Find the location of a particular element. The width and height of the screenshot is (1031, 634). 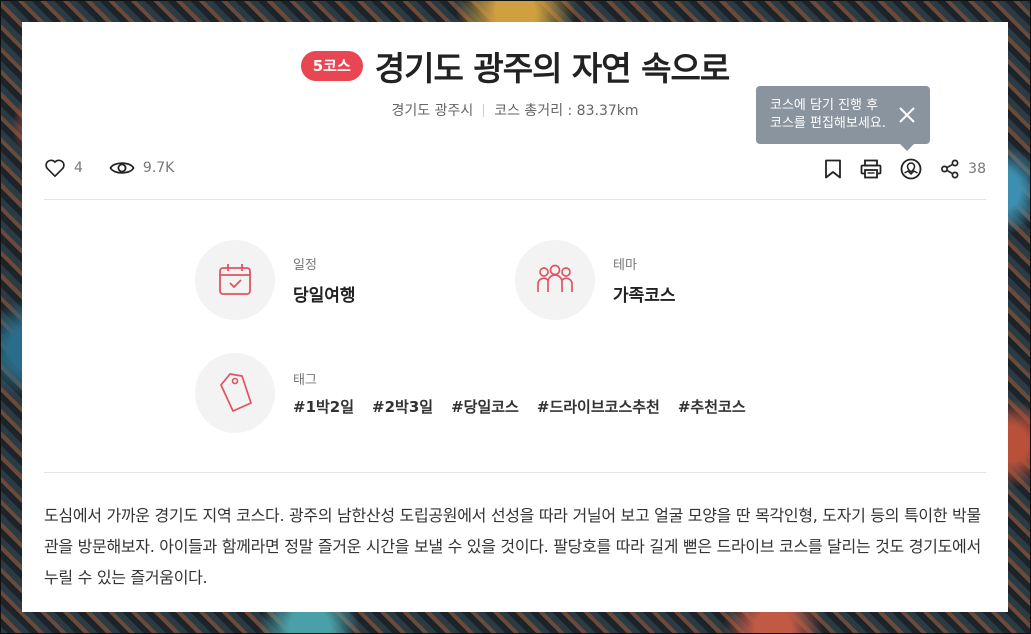

like-button: 4 is located at coordinates (63, 168).